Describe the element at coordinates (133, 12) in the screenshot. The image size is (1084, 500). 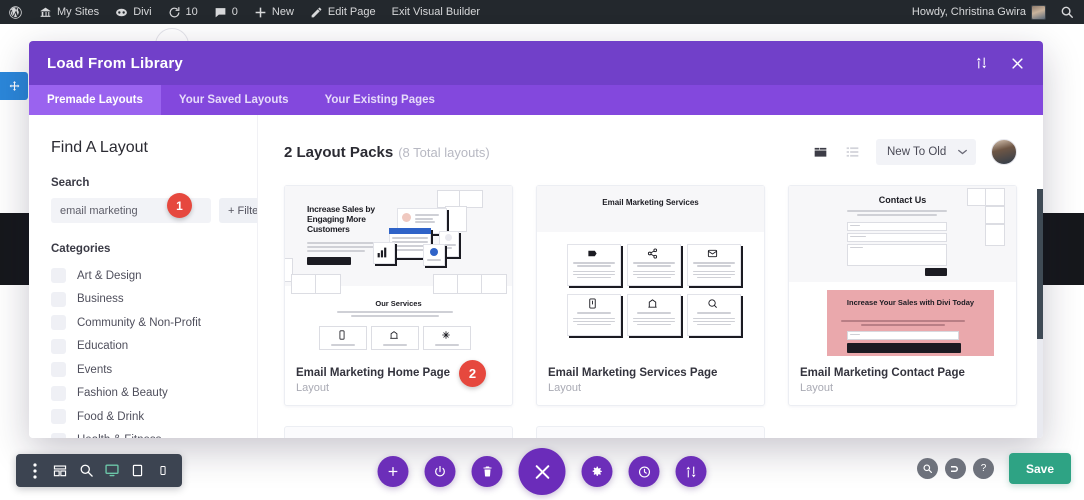
I see `admin-bar-divi: Divi` at that location.